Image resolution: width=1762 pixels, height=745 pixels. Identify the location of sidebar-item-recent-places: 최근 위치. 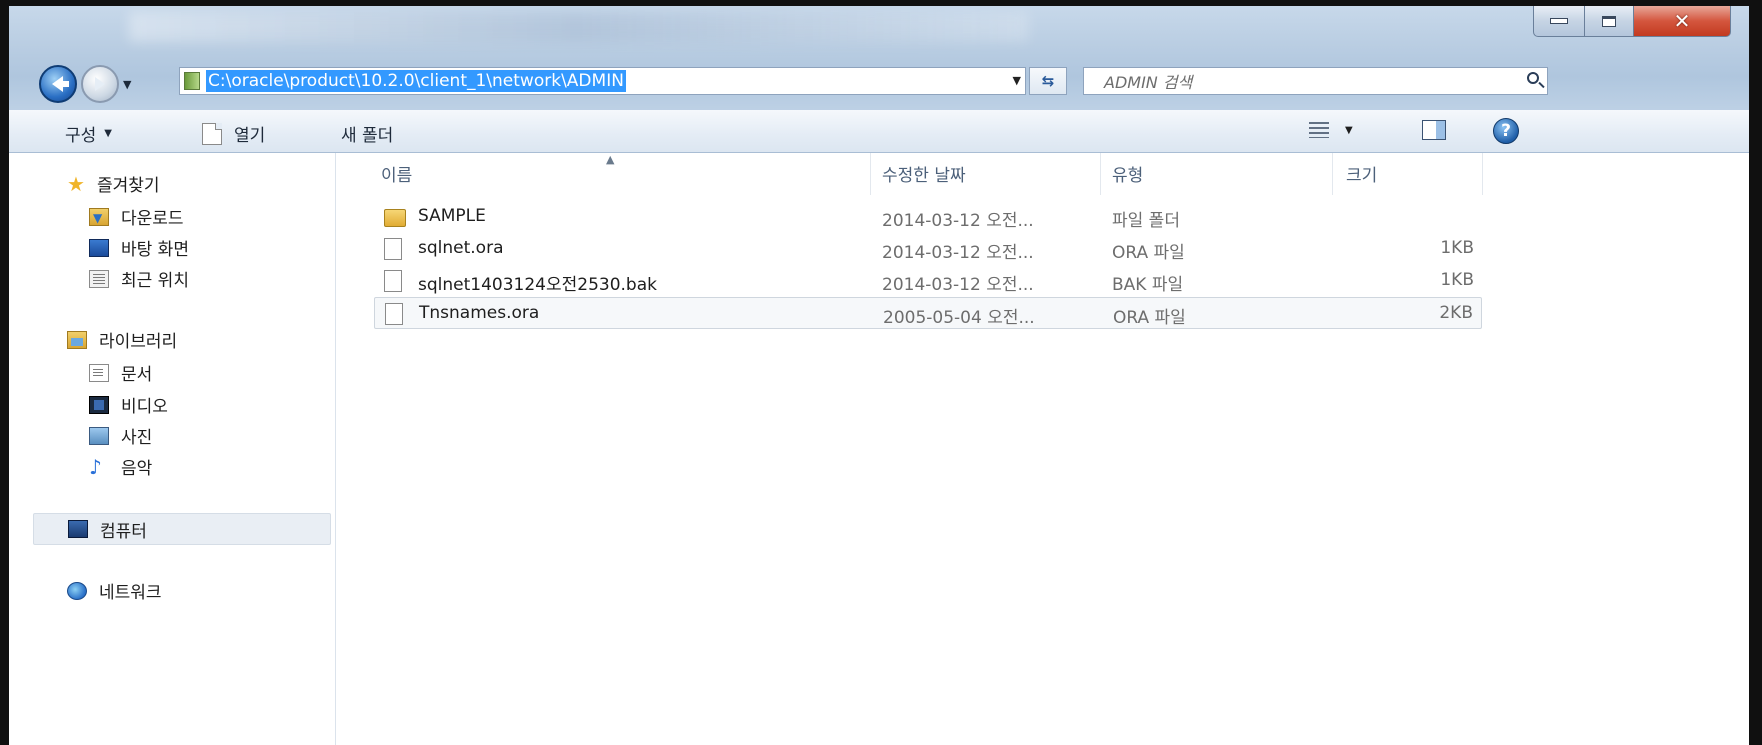
(139, 278).